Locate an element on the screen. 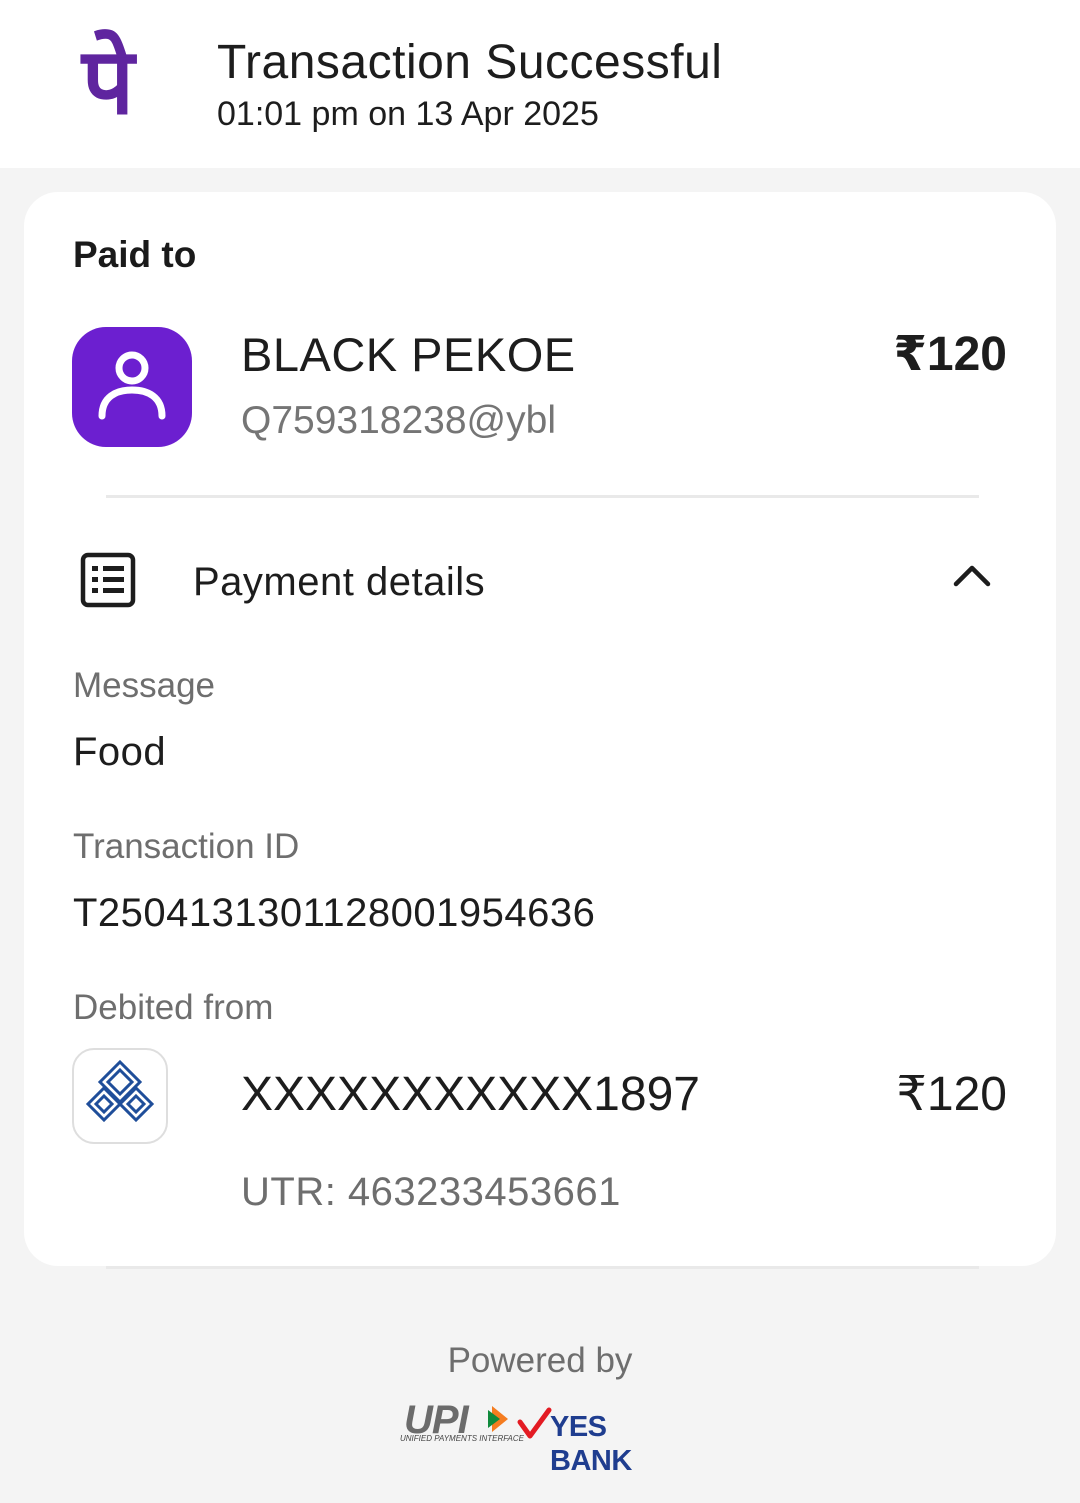 The height and width of the screenshot is (1503, 1080). phonepe-logo-icon: पे is located at coordinates (108, 81).